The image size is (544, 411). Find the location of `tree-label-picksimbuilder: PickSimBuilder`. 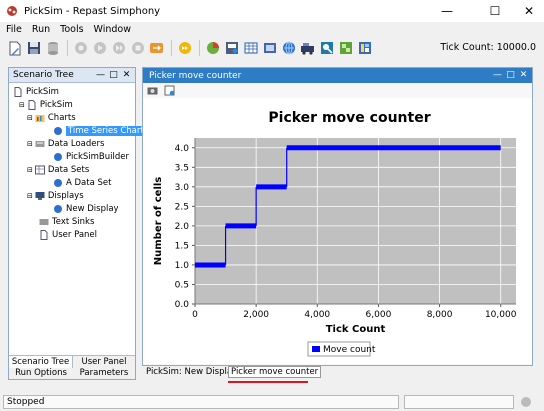

tree-label-picksimbuilder: PickSimBuilder is located at coordinates (97, 157).